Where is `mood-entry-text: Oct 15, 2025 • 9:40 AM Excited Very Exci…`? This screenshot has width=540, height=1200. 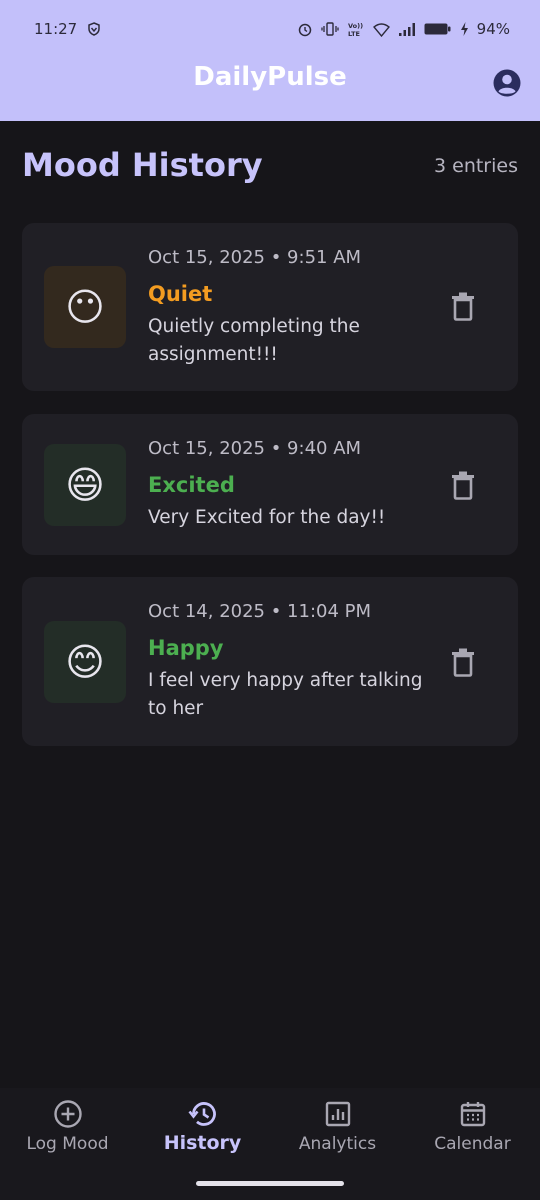
mood-entry-text: Oct 15, 2025 • 9:40 AM Excited Very Exci… is located at coordinates (288, 484).